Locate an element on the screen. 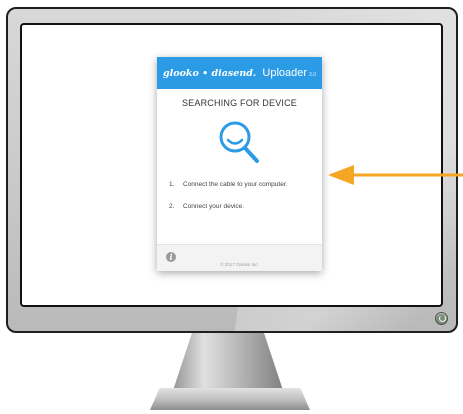  app-footer: i © 2017 Glooko Inc. is located at coordinates (239, 257).